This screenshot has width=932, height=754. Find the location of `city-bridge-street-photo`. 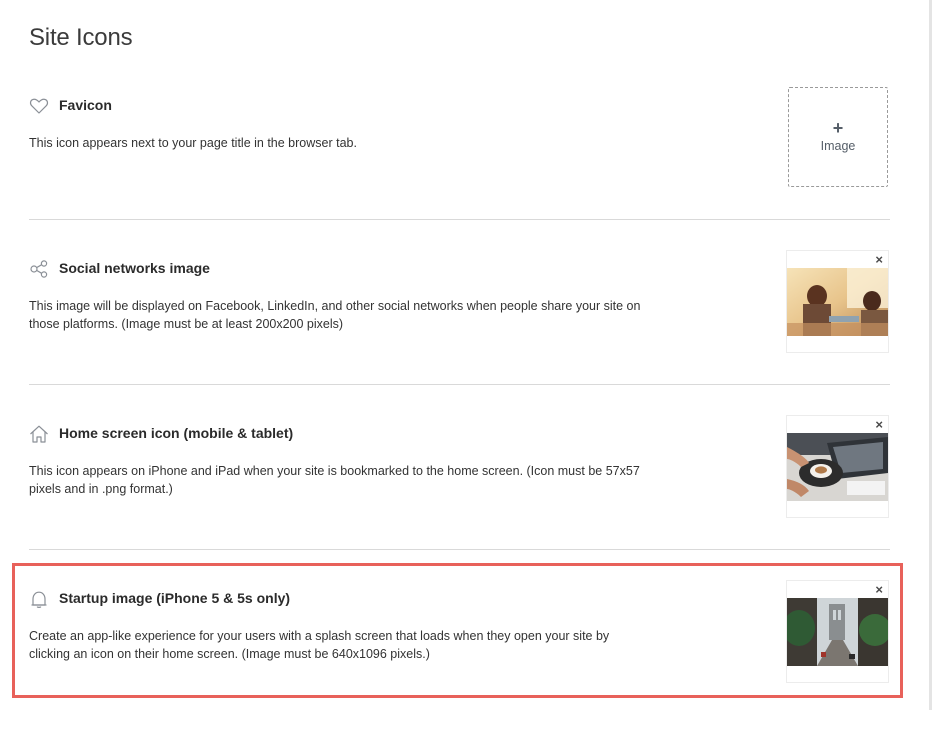

city-bridge-street-photo is located at coordinates (837, 632).